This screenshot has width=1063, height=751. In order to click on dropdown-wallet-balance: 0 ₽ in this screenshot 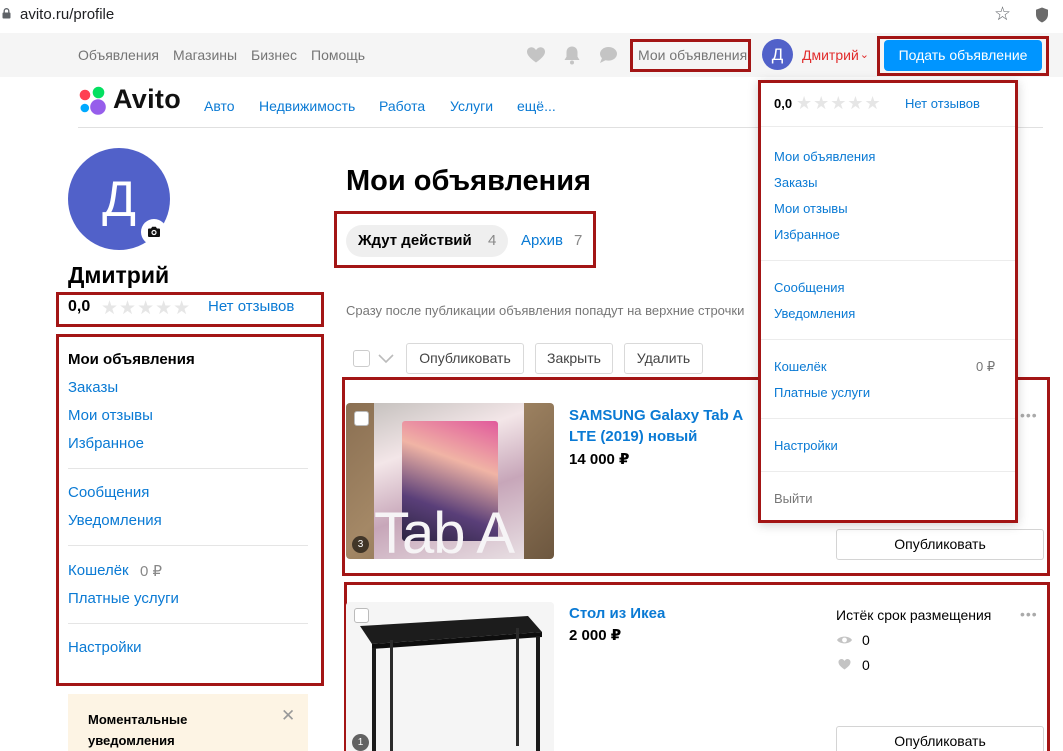, I will do `click(986, 366)`.